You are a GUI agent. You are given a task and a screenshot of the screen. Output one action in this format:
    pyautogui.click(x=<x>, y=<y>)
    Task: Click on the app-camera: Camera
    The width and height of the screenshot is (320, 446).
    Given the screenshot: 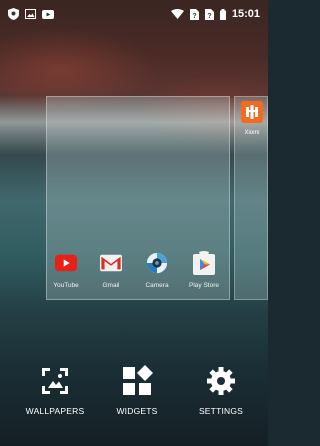 What is the action you would take?
    pyautogui.click(x=157, y=270)
    